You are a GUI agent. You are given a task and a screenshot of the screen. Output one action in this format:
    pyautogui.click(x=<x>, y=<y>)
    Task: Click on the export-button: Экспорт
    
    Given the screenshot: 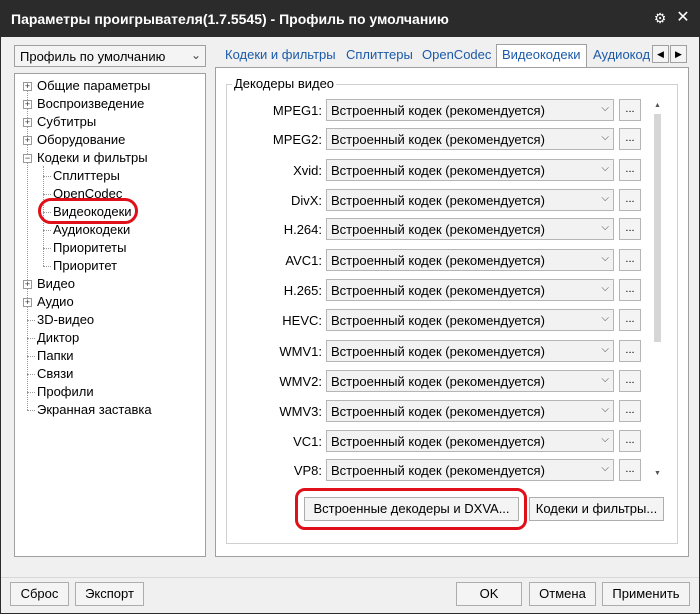 What is the action you would take?
    pyautogui.click(x=109, y=594)
    